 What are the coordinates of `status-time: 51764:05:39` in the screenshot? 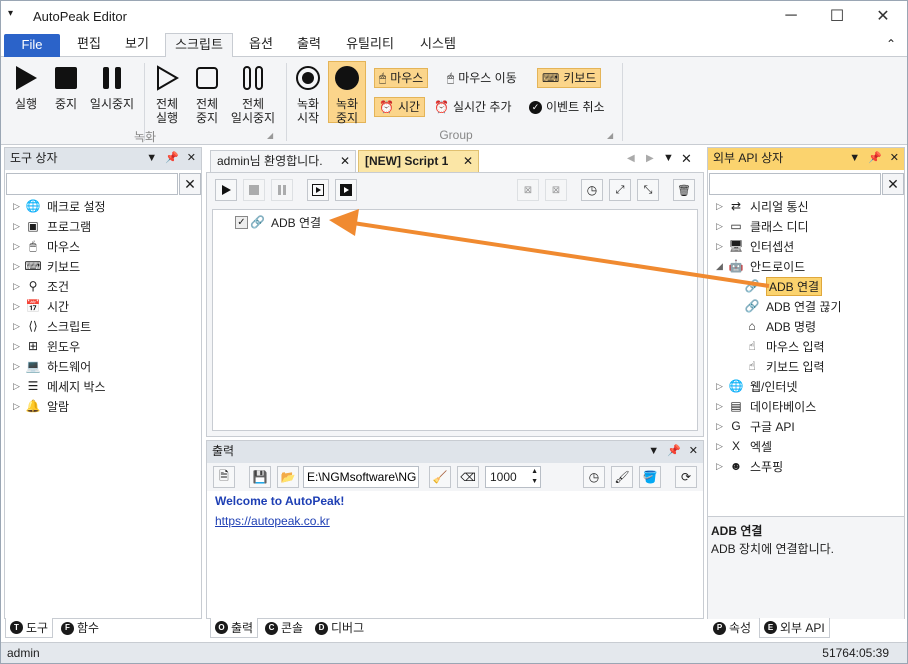 It's located at (855, 653).